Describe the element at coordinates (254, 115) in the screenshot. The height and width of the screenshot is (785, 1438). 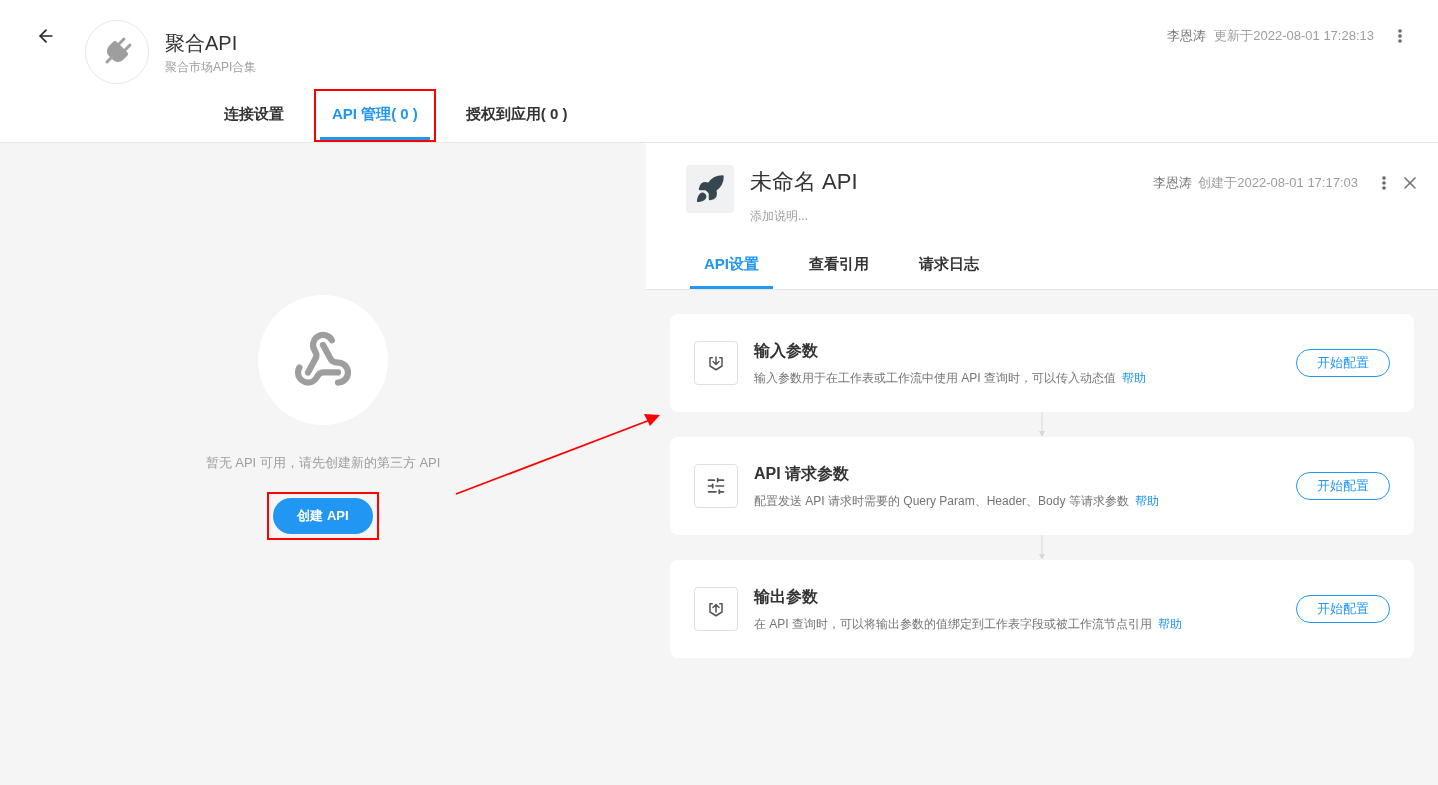
I see `tab: 连接设置` at that location.